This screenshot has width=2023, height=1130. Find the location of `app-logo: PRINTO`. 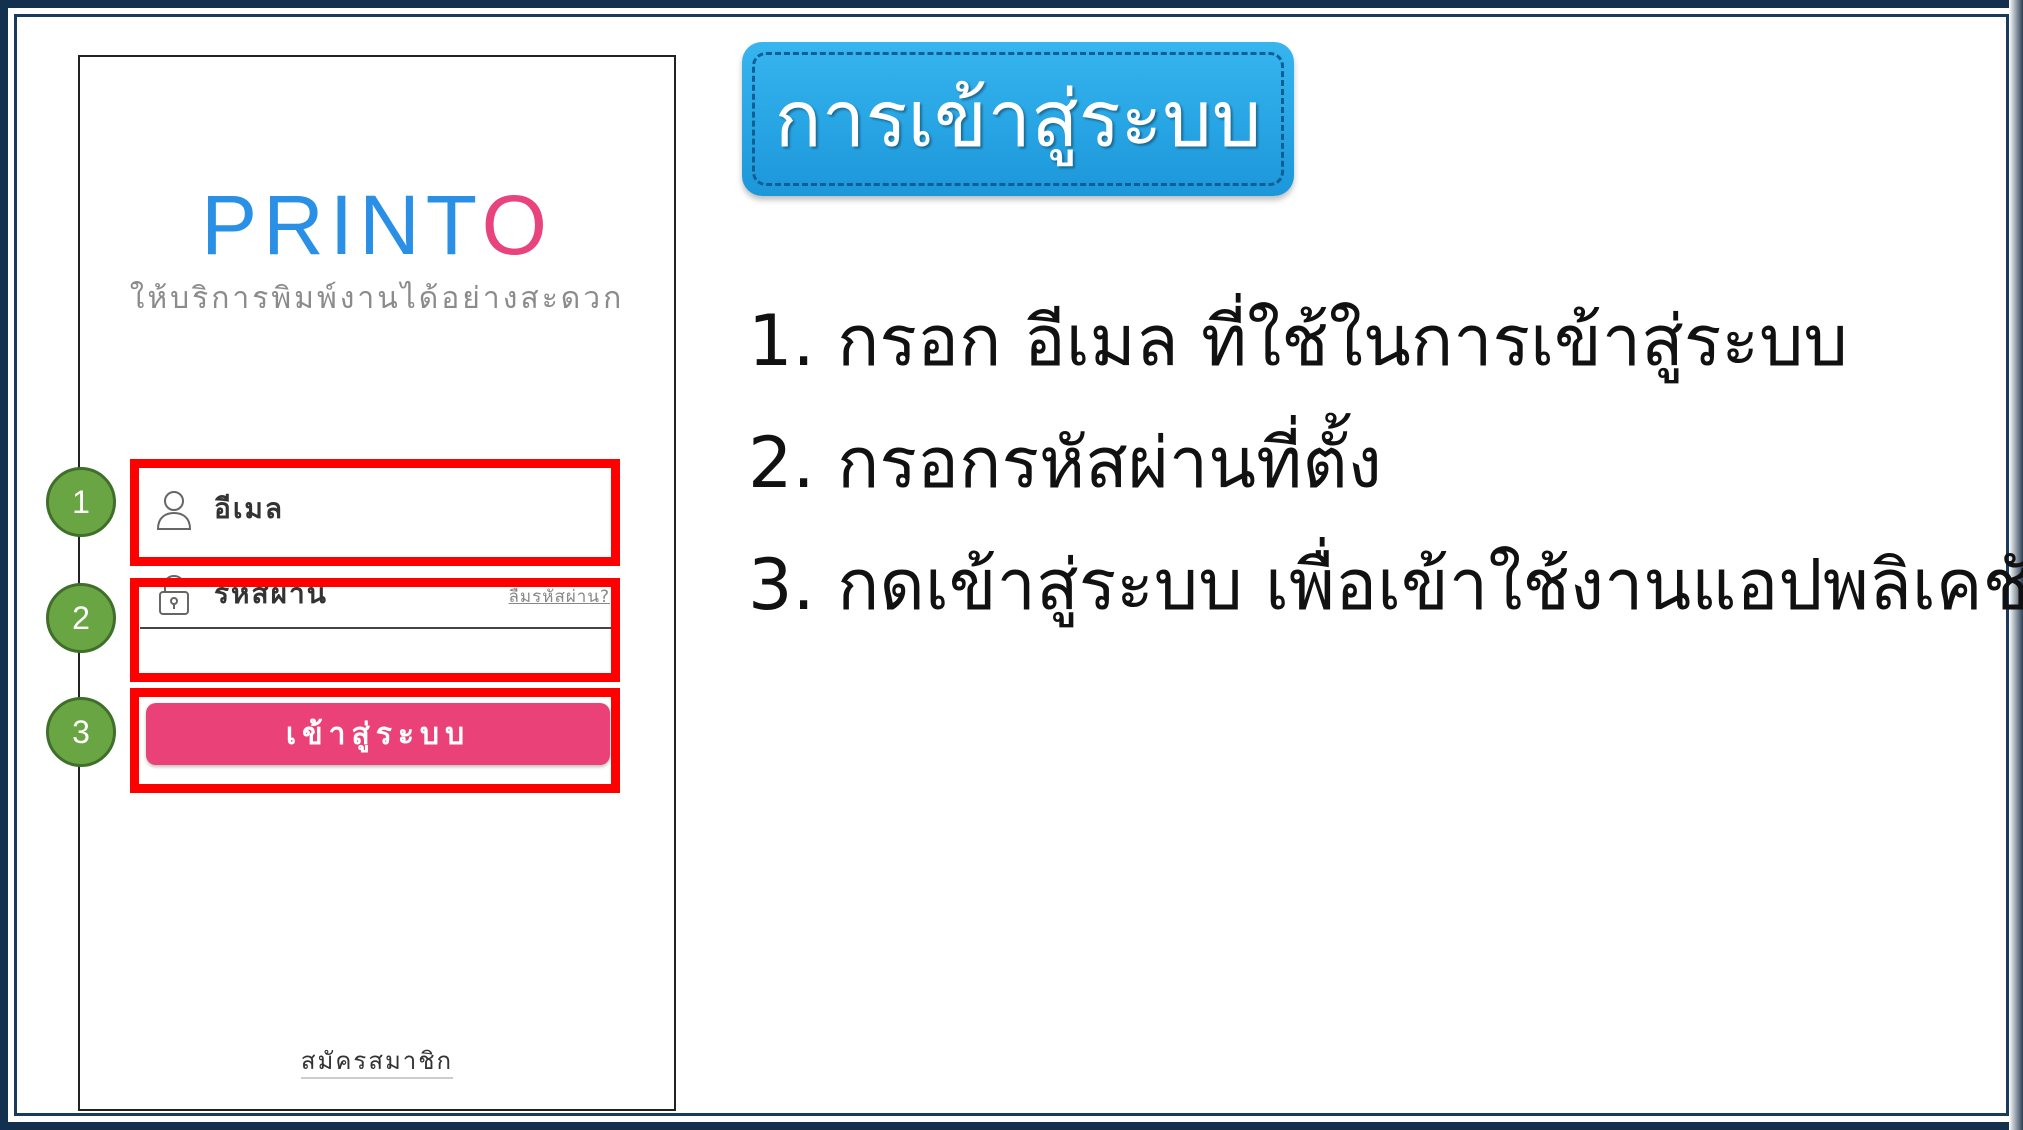

app-logo: PRINTO is located at coordinates (377, 225).